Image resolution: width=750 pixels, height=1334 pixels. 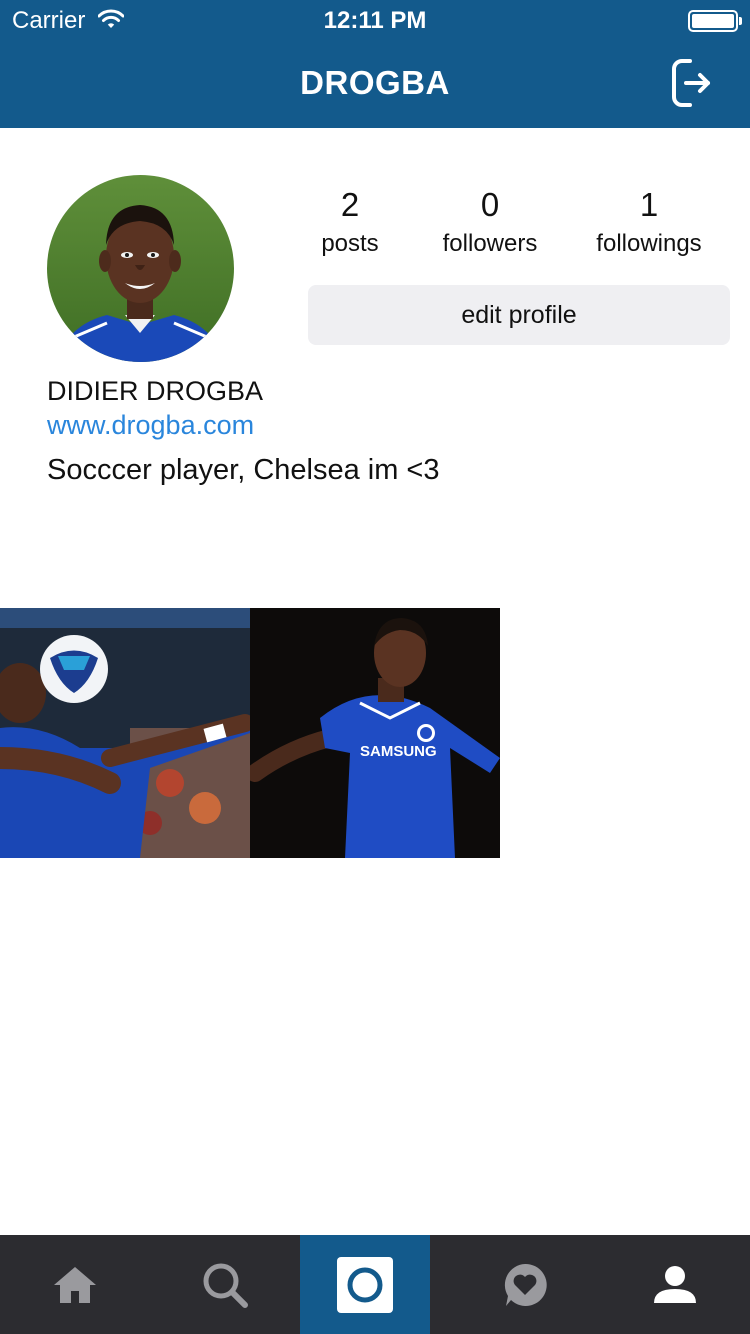 I want to click on tab-activity, so click(x=525, y=1284).